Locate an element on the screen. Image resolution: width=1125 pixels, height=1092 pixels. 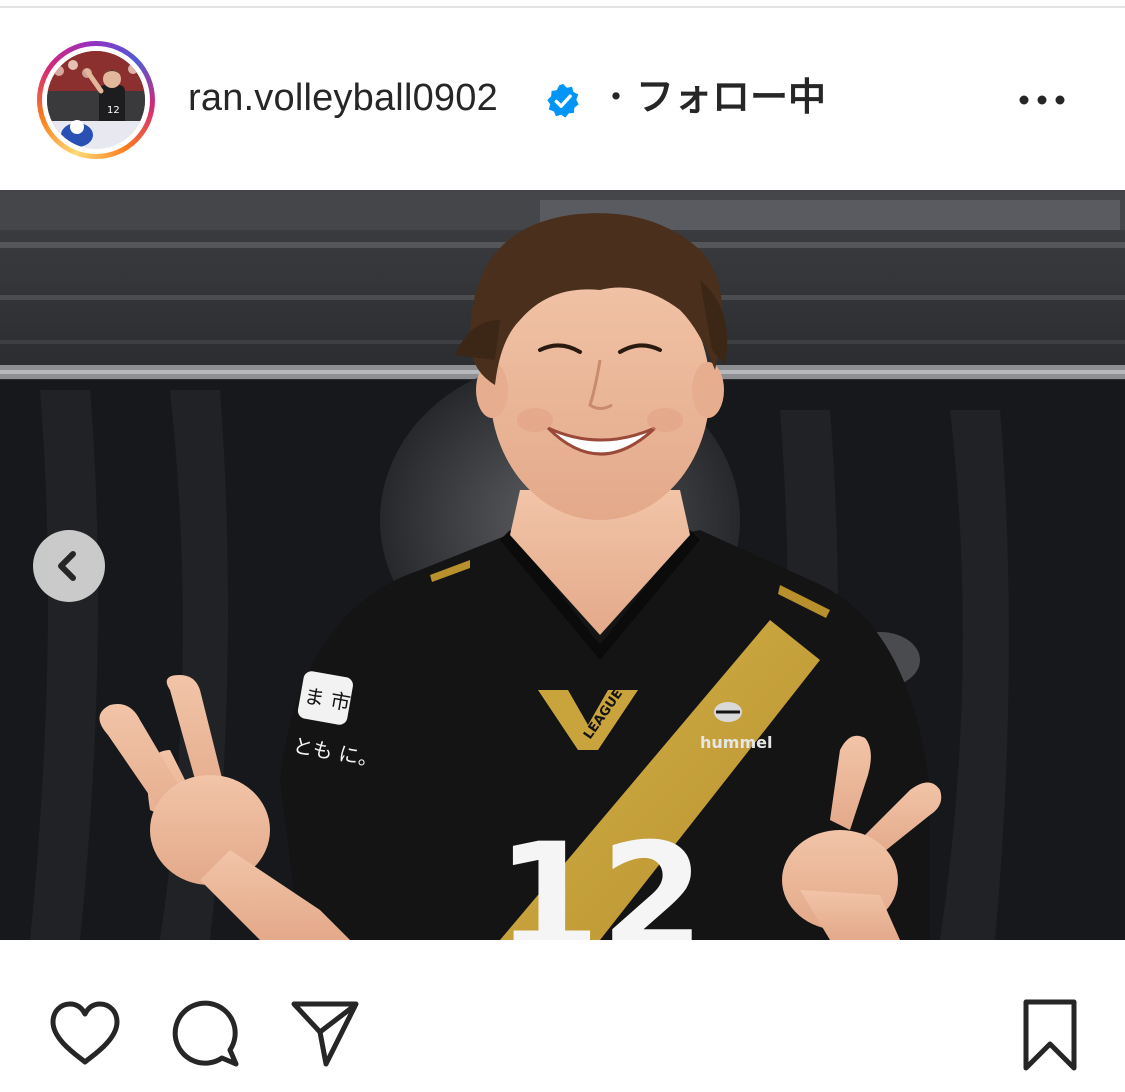
more-horizontal-icon is located at coordinates (1042, 100).